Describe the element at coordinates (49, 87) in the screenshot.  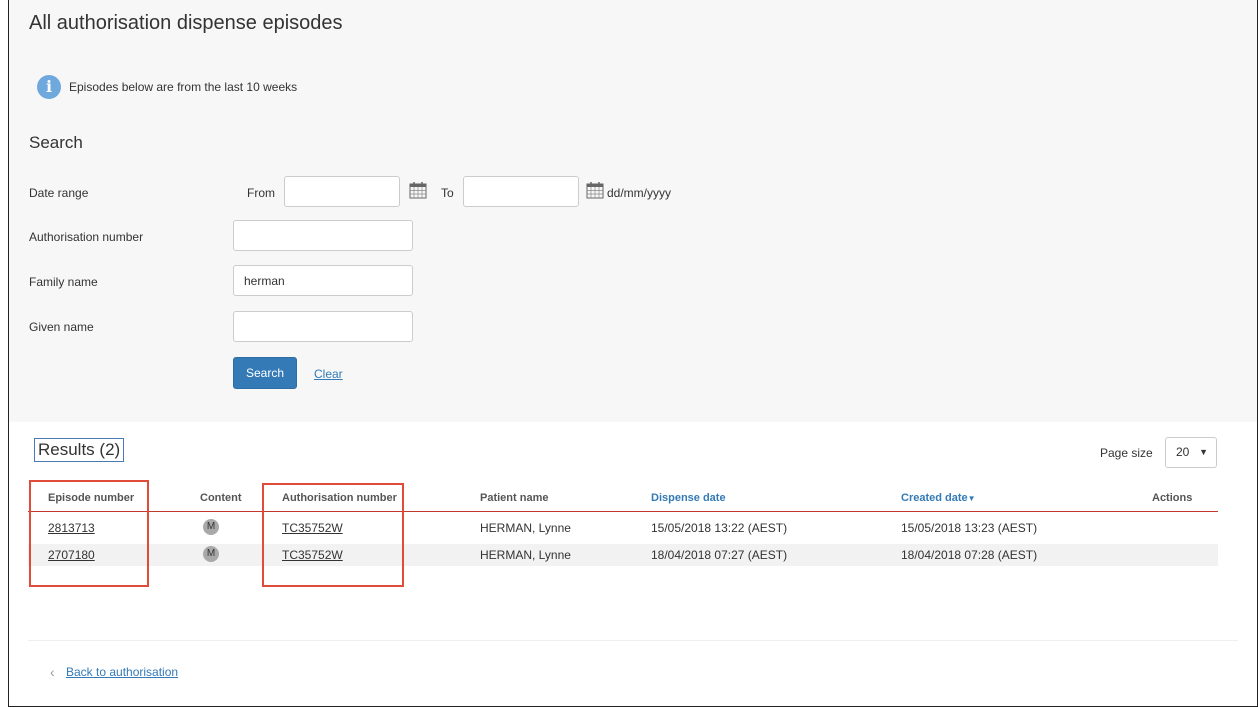
I see `info-icon: i` at that location.